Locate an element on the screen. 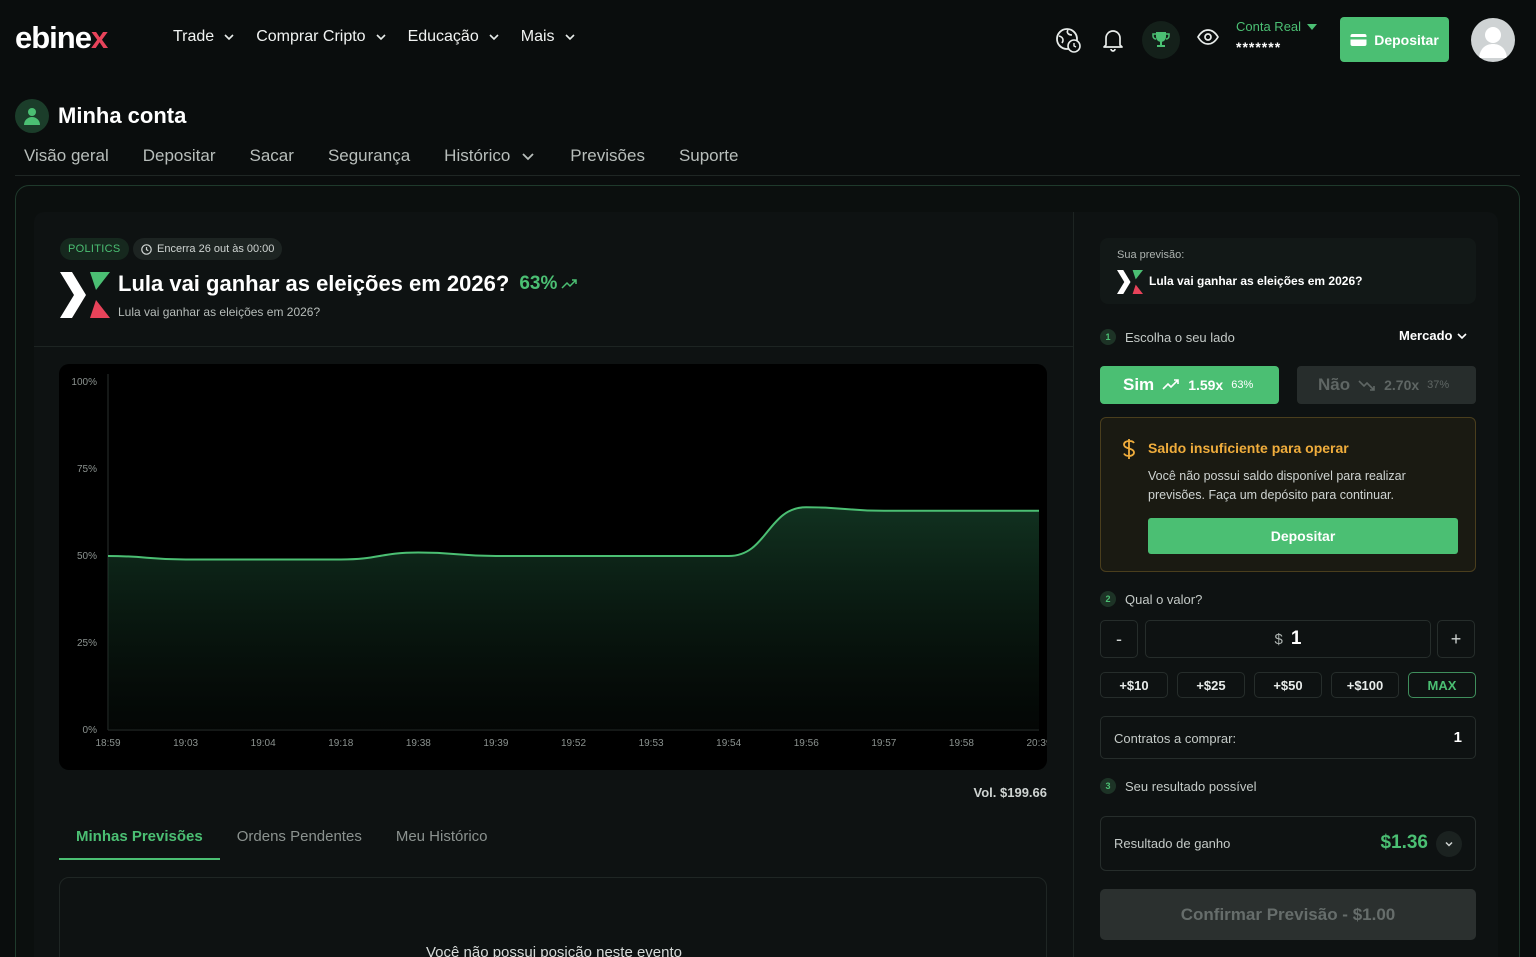 This screenshot has height=957, width=1536. step-choose-side: 1 Escolha o seu lado is located at coordinates (1167, 337).